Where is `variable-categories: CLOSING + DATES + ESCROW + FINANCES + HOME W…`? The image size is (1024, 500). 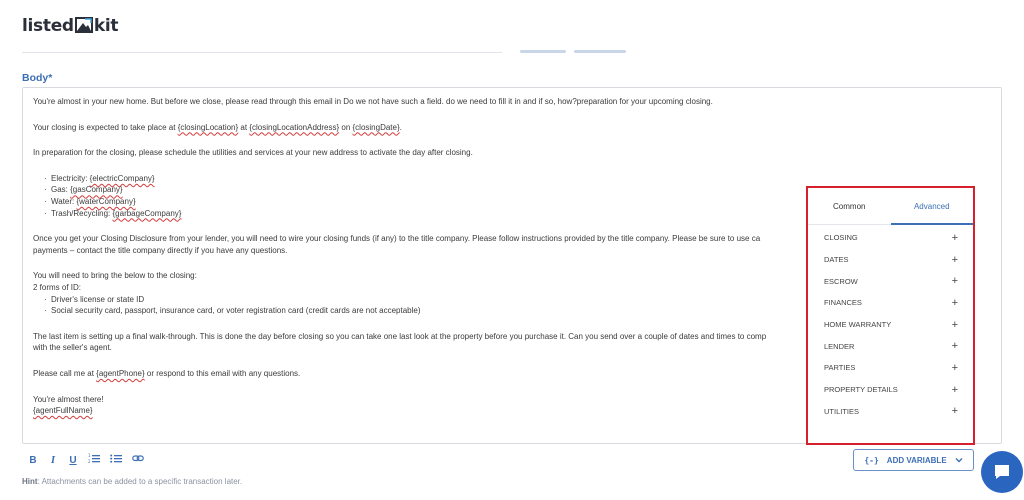 variable-categories: CLOSING + DATES + ESCROW + FINANCES + HOME W… is located at coordinates (891, 324).